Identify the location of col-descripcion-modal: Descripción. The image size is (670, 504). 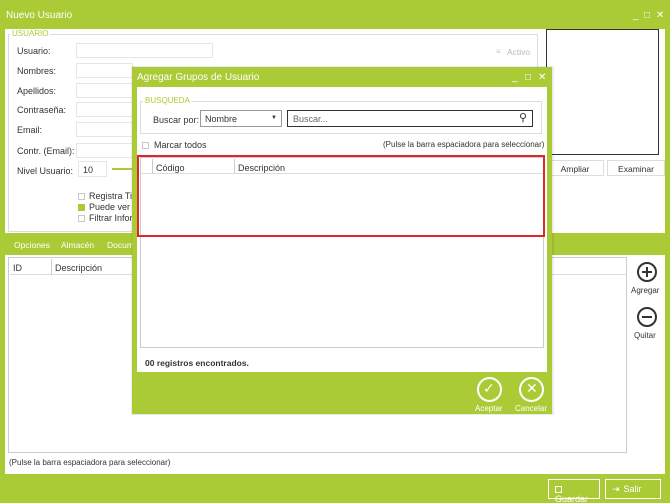
(261, 168).